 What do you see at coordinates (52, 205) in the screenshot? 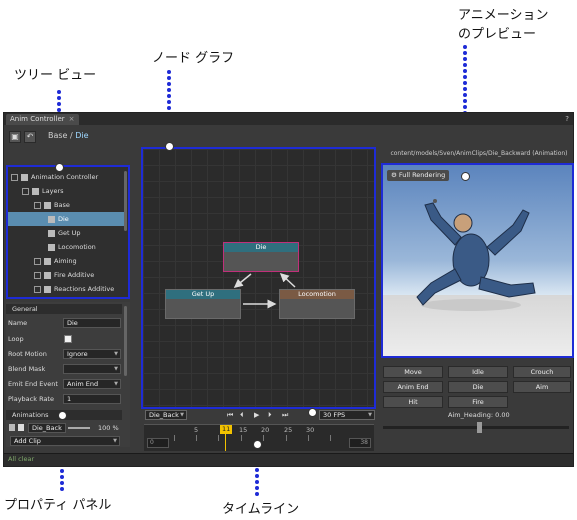
I see `tree-item-base: Base` at bounding box center [52, 205].